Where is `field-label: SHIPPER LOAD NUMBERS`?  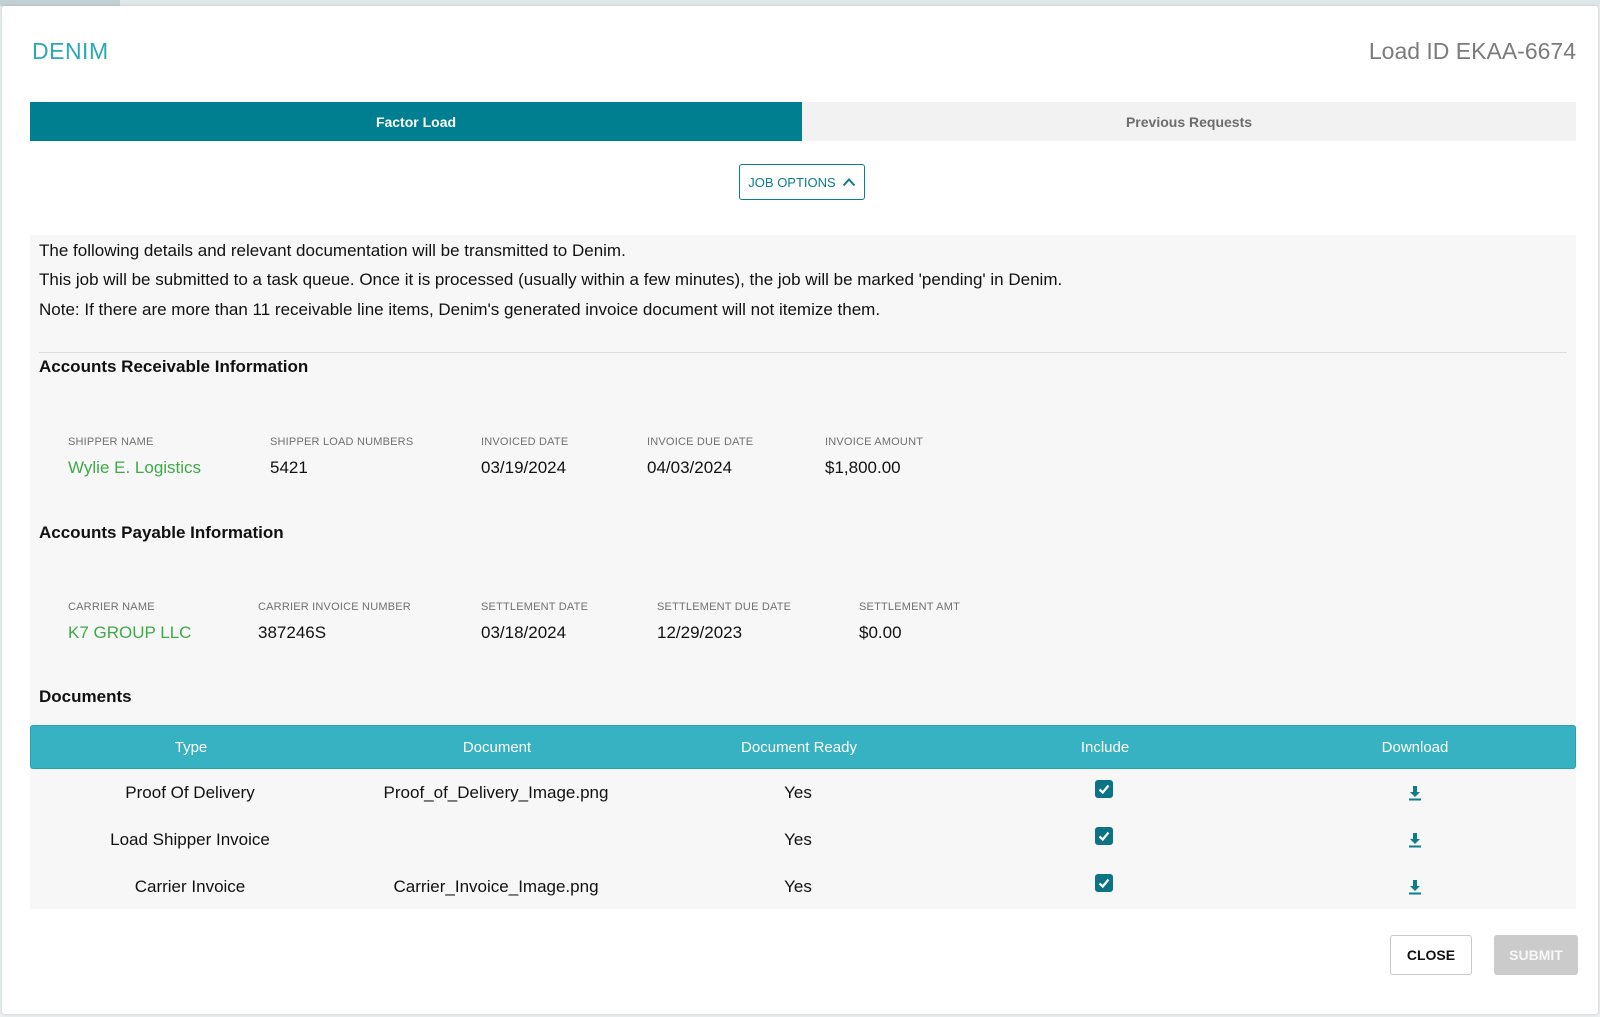
field-label: SHIPPER LOAD NUMBERS is located at coordinates (342, 442).